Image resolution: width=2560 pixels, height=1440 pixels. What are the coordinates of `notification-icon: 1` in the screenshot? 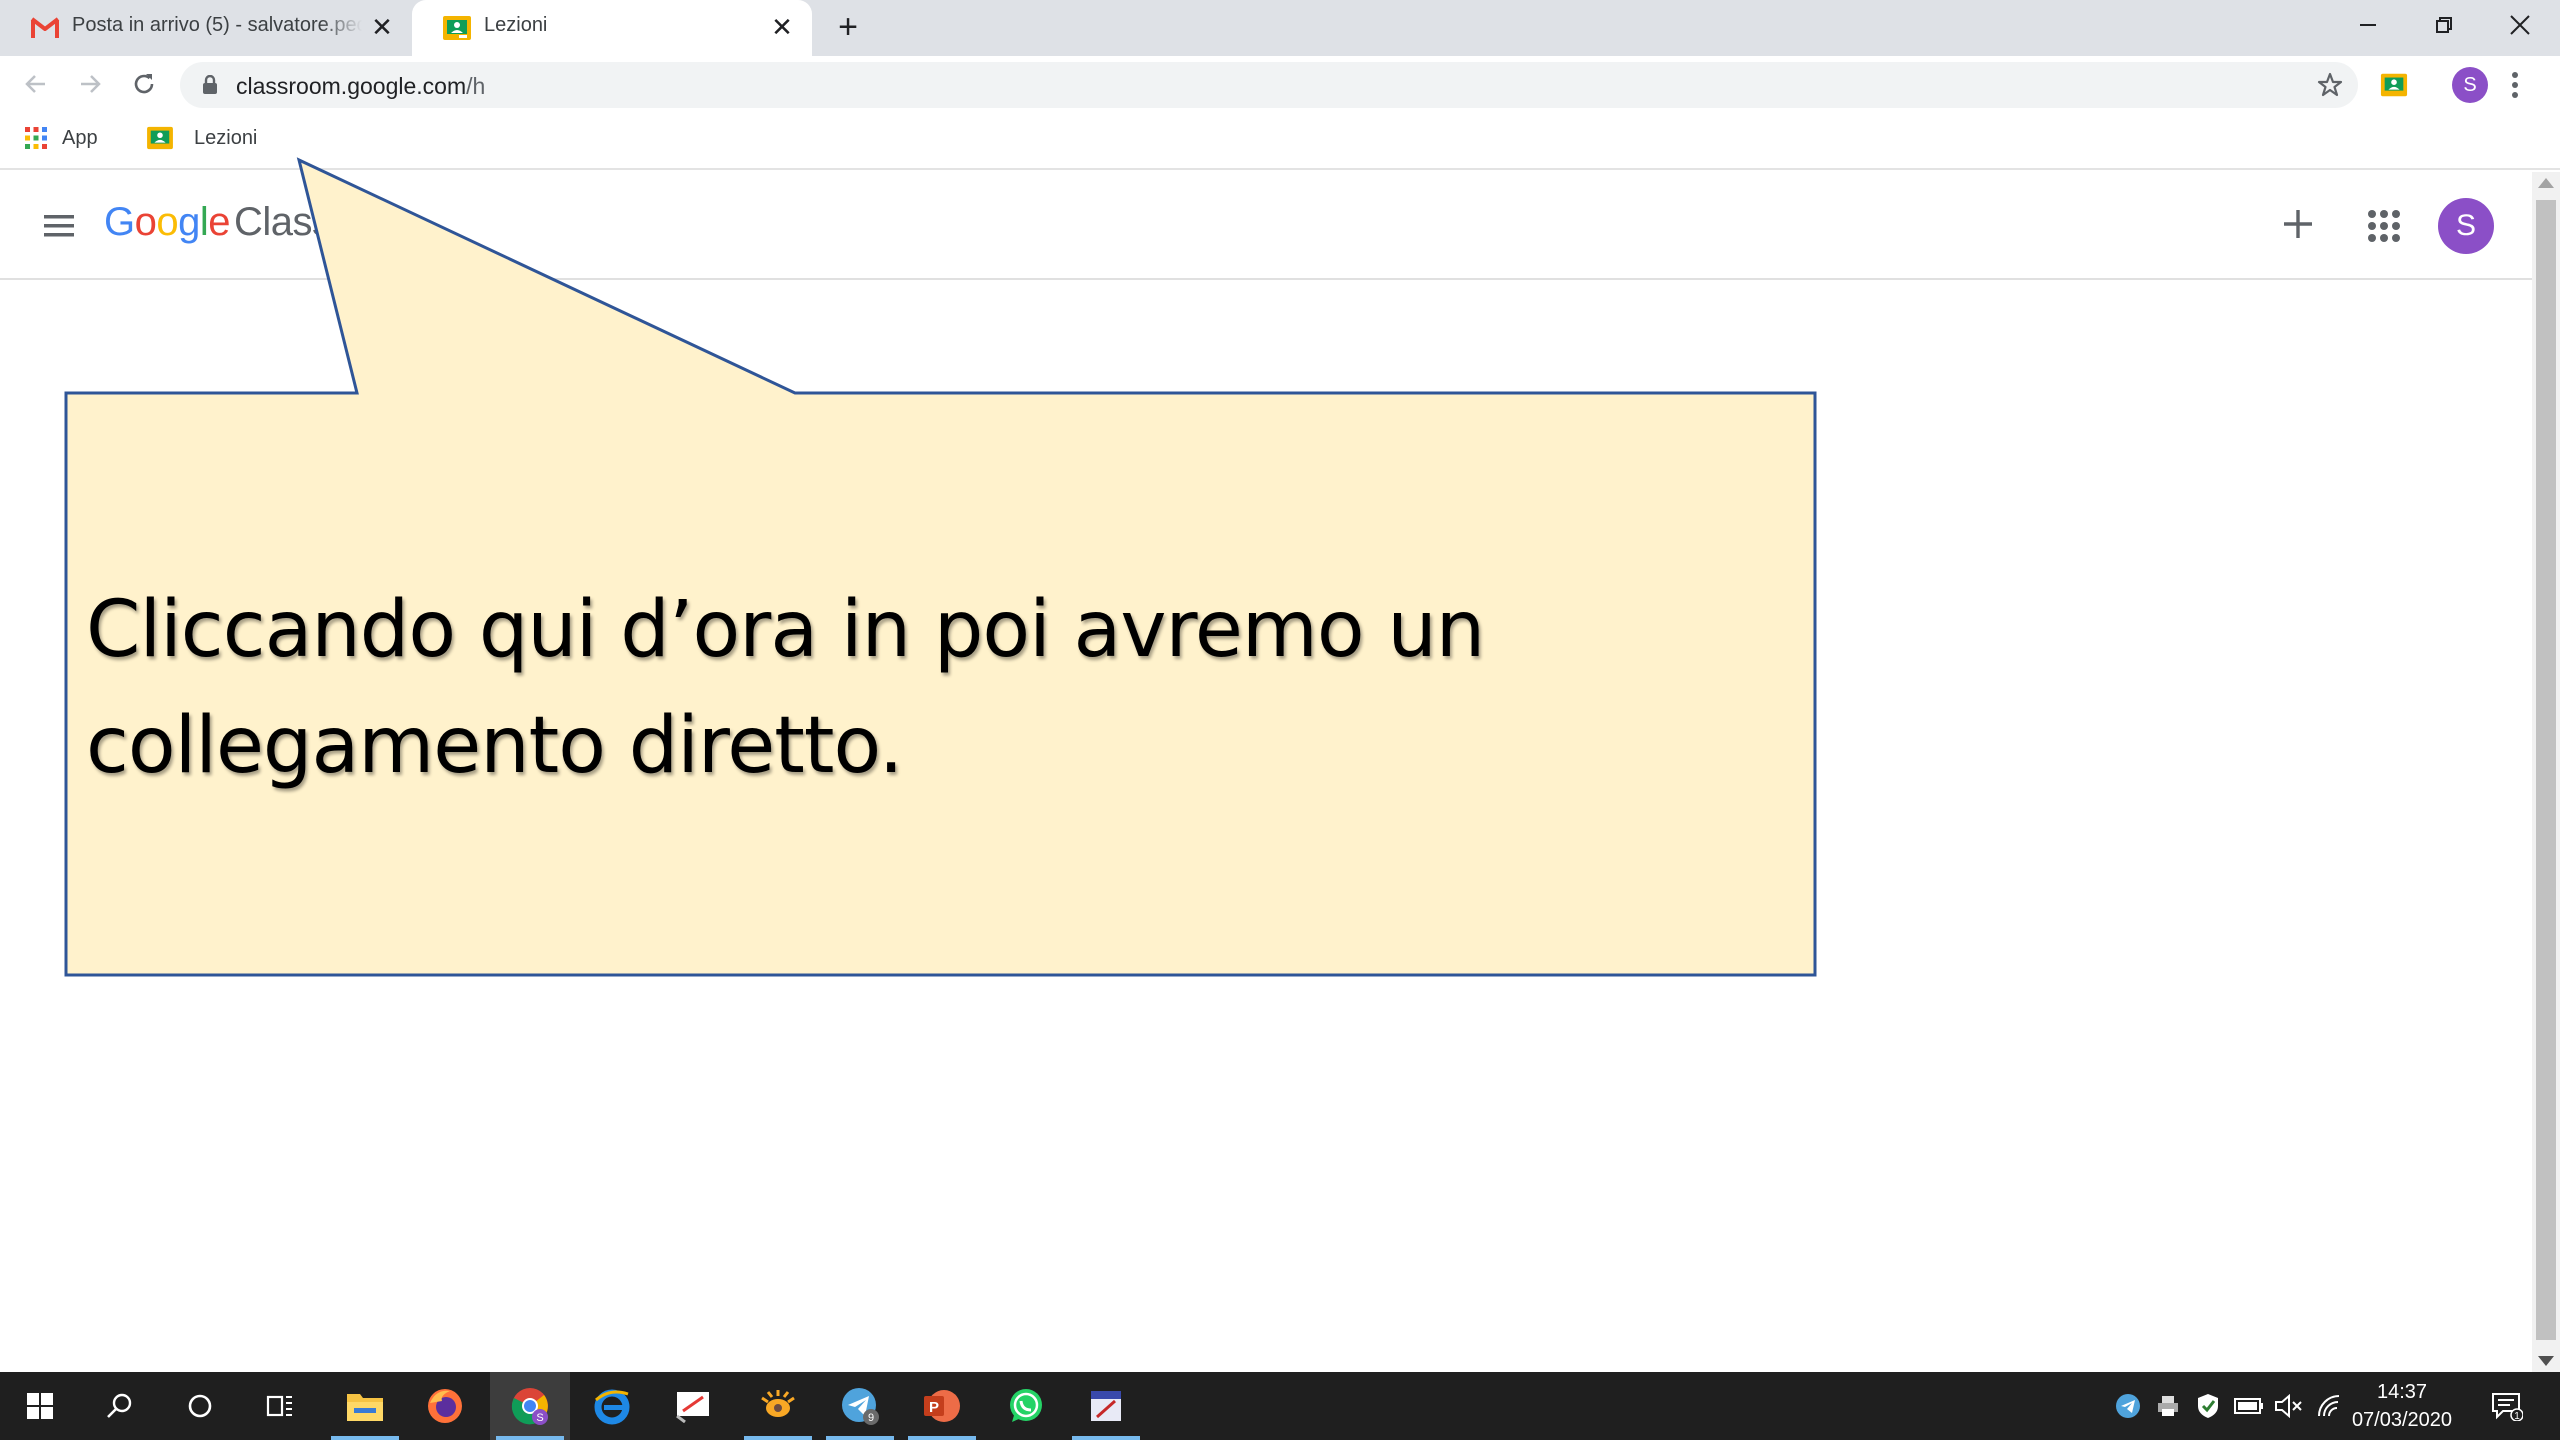 It's located at (2507, 1407).